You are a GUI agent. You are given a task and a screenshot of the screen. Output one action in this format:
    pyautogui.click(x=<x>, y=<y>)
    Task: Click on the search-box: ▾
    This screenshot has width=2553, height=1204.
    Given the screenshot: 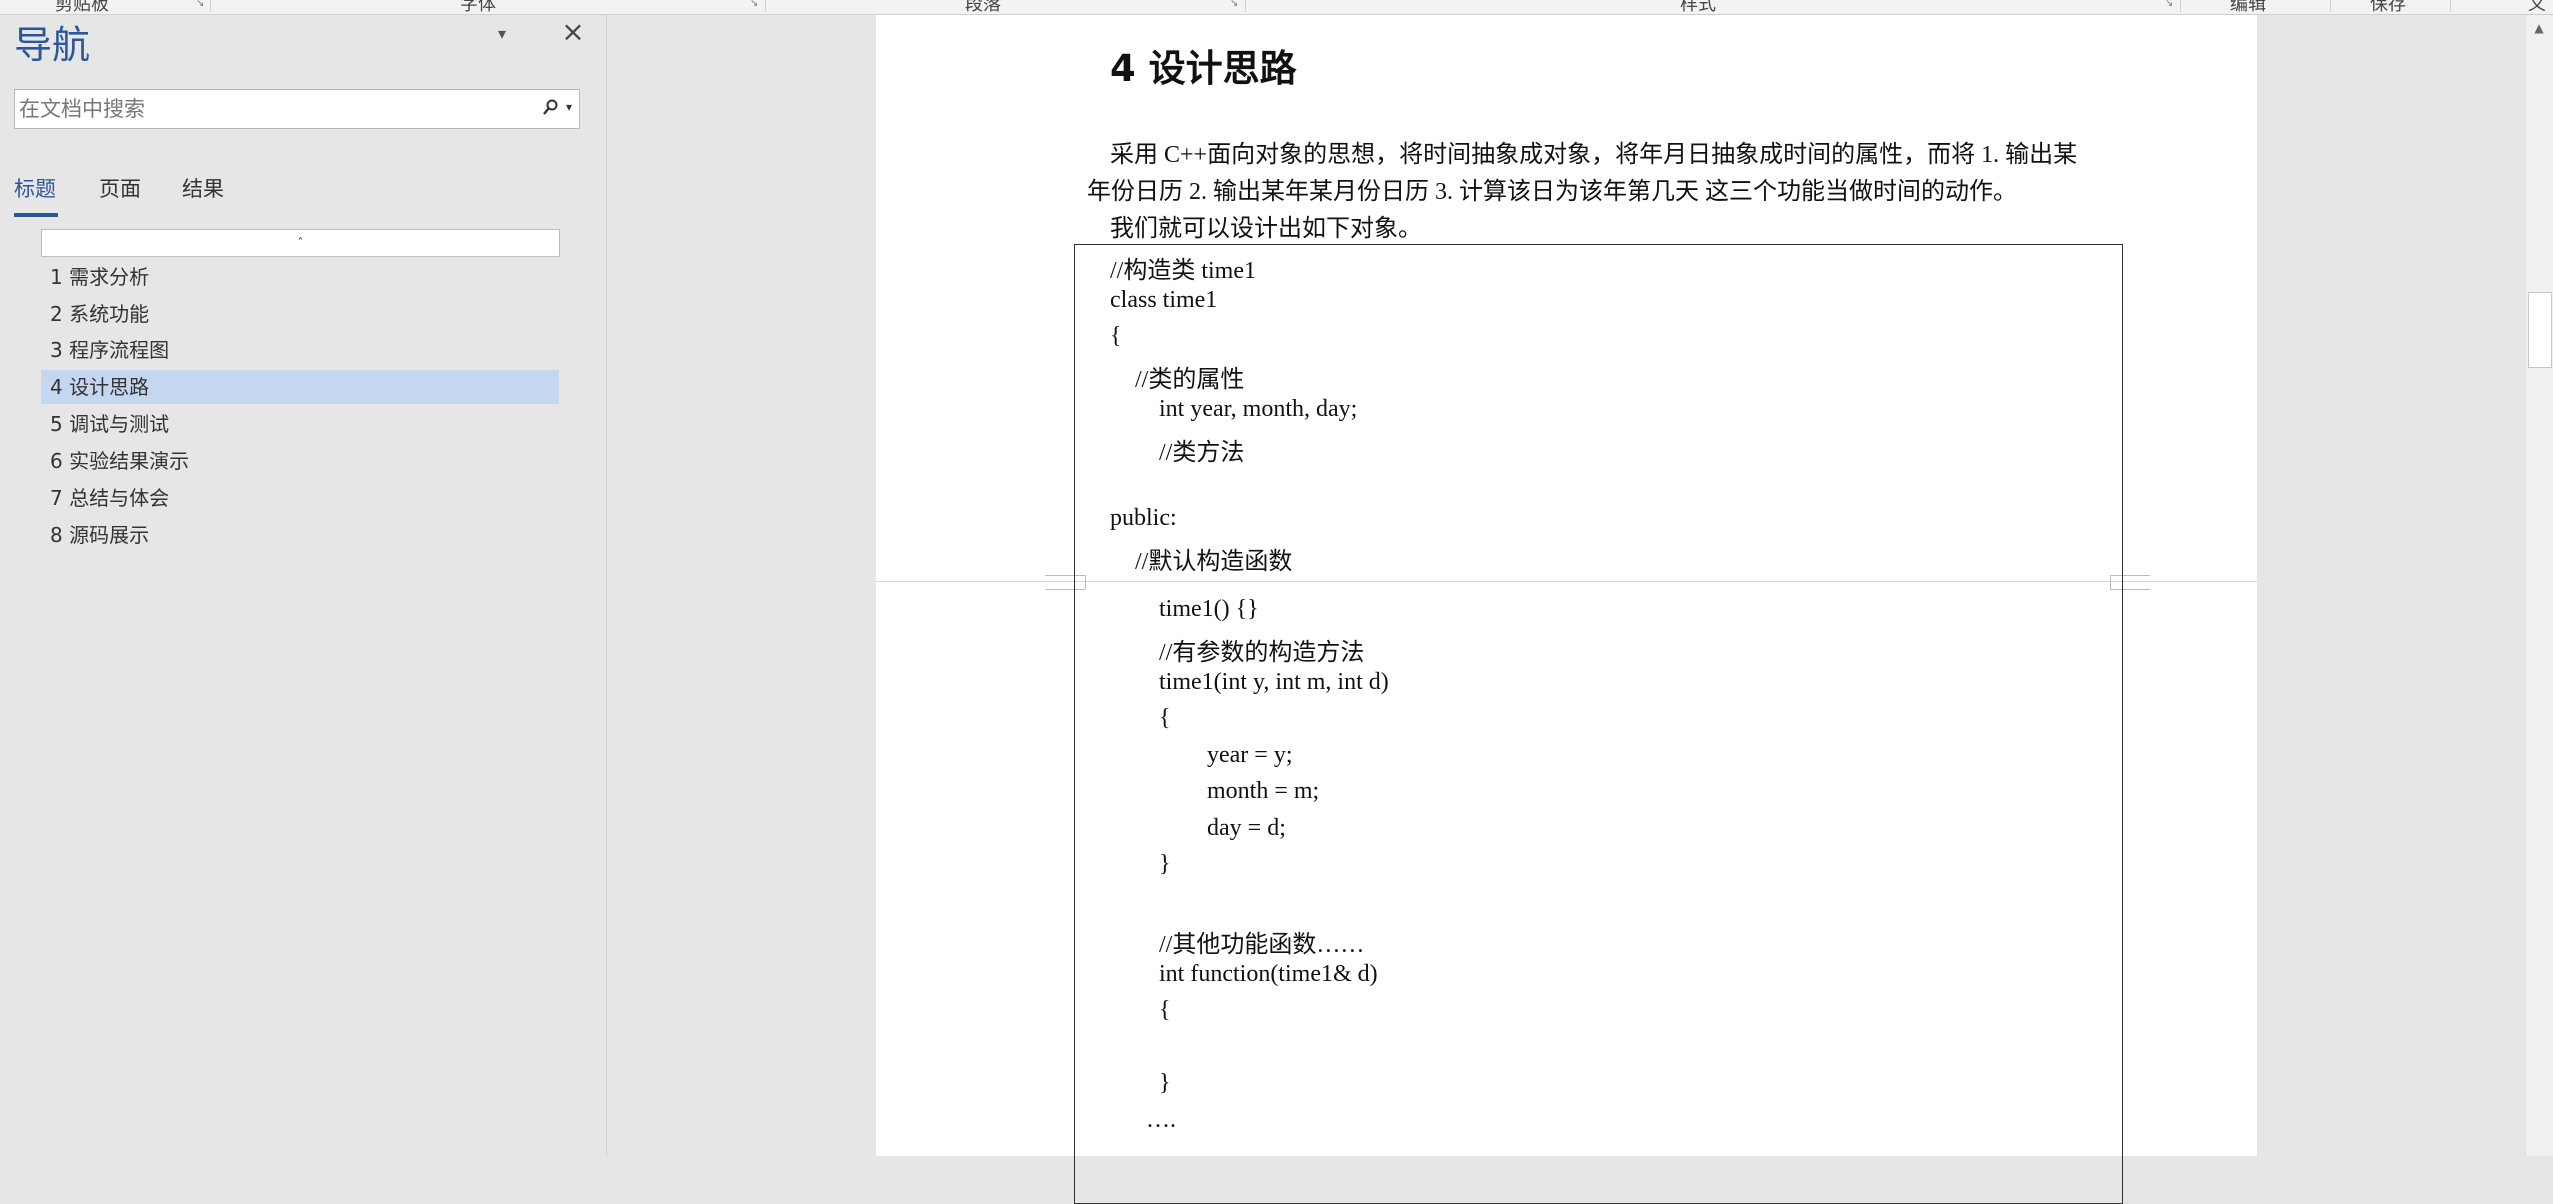 What is the action you would take?
    pyautogui.click(x=297, y=109)
    